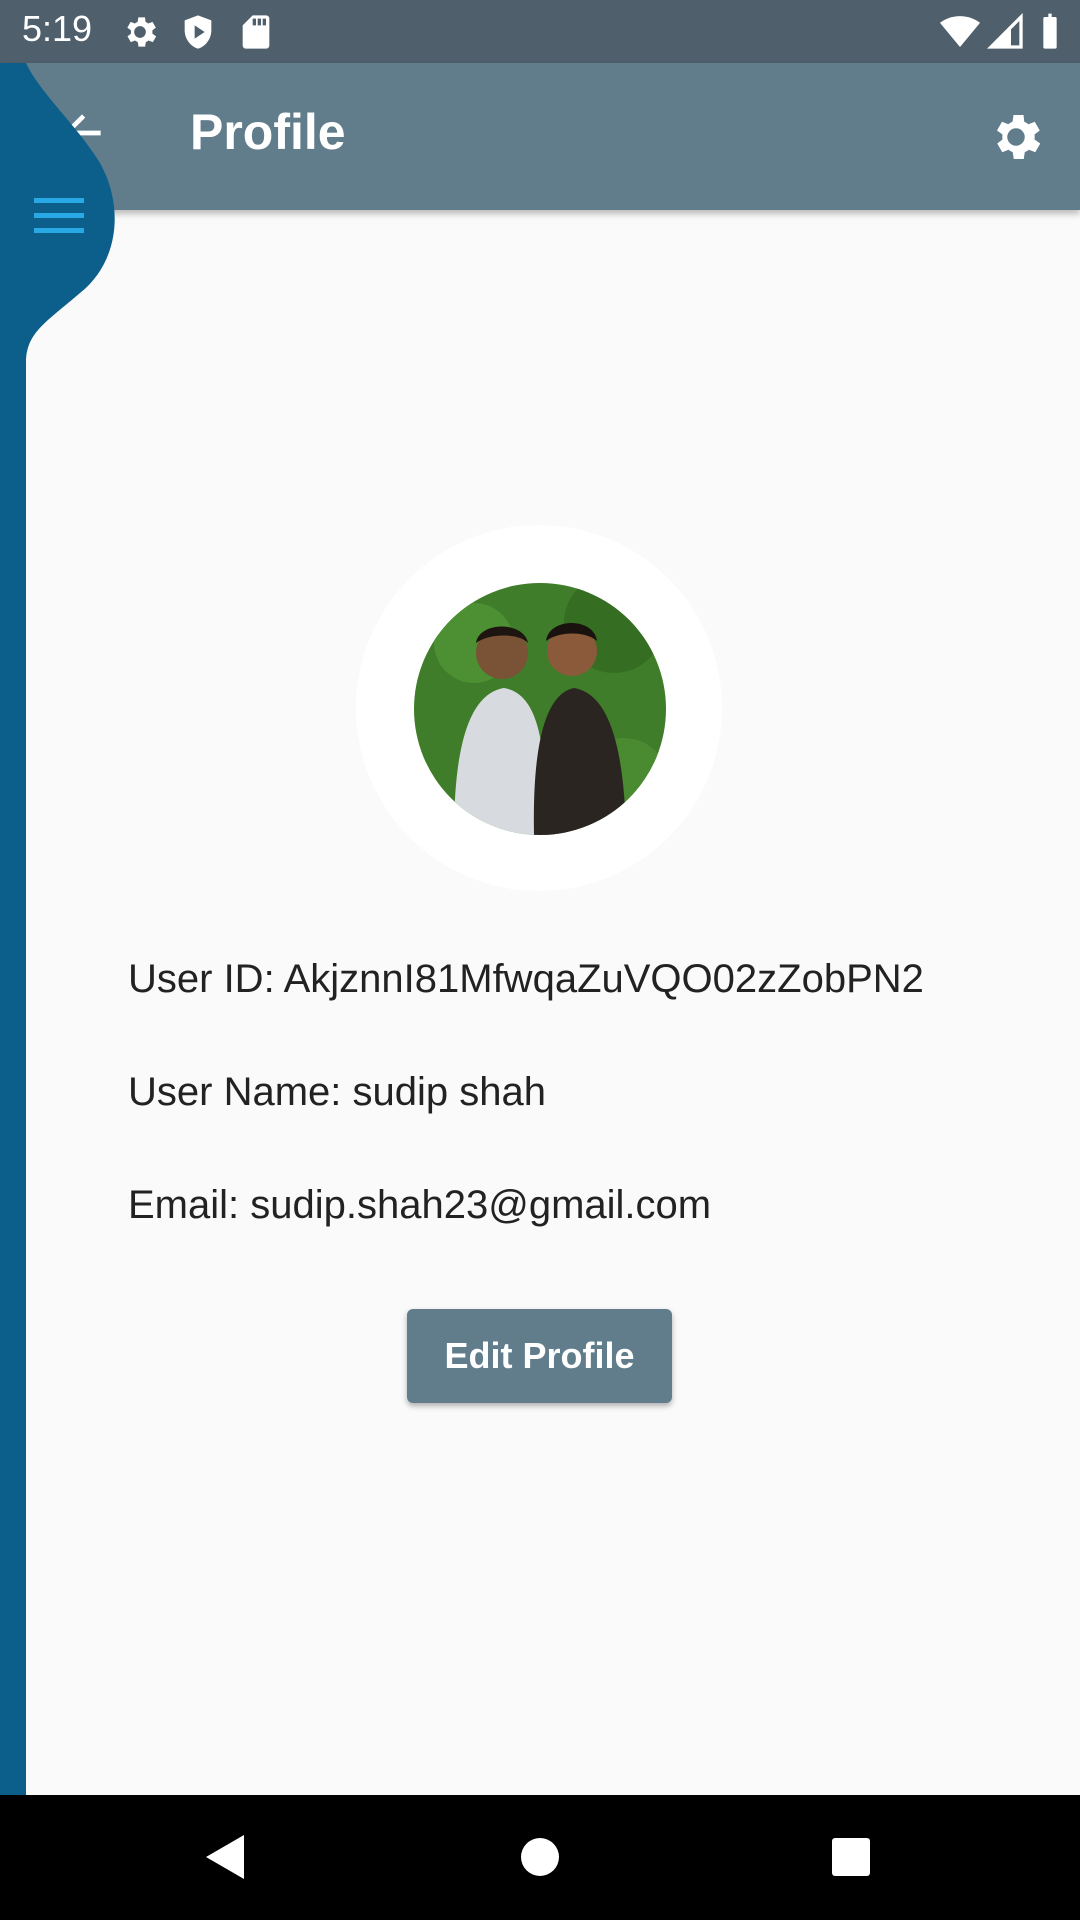 The image size is (1080, 1920). What do you see at coordinates (526, 979) in the screenshot?
I see `user-id-text: User ID: AkjznnI81MfwqaZuVQO02zZobPN2` at bounding box center [526, 979].